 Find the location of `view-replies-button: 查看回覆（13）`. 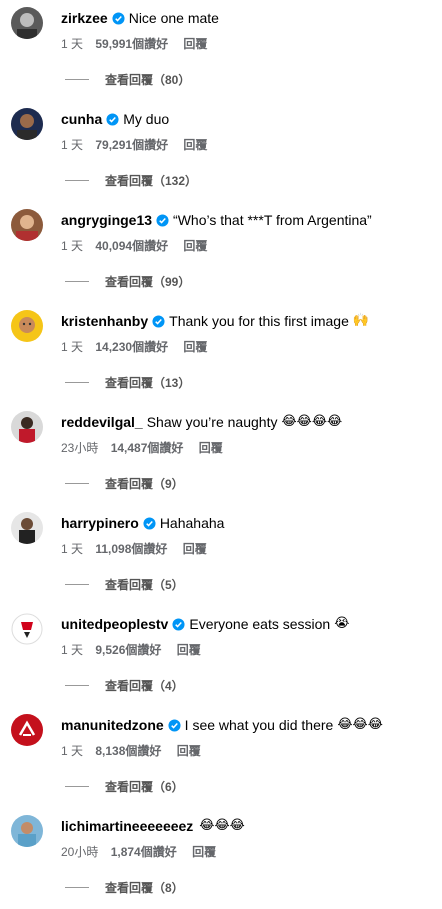

view-replies-button: 查看回覆（13） is located at coordinates (127, 382).